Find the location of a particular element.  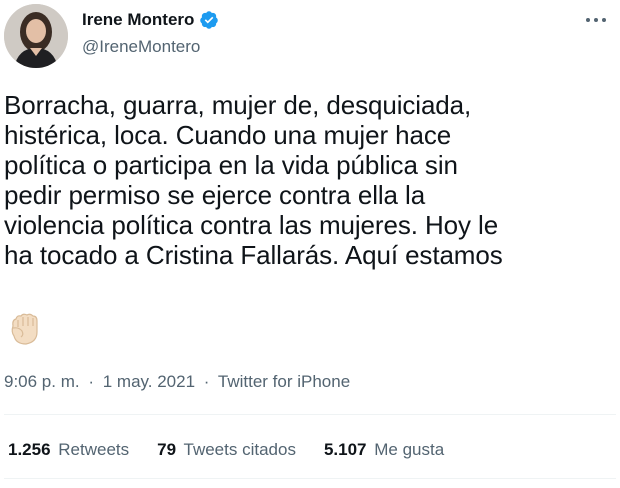

tweet-text-line: histérica, loca. Cuando una mujer hace is located at coordinates (228, 135).